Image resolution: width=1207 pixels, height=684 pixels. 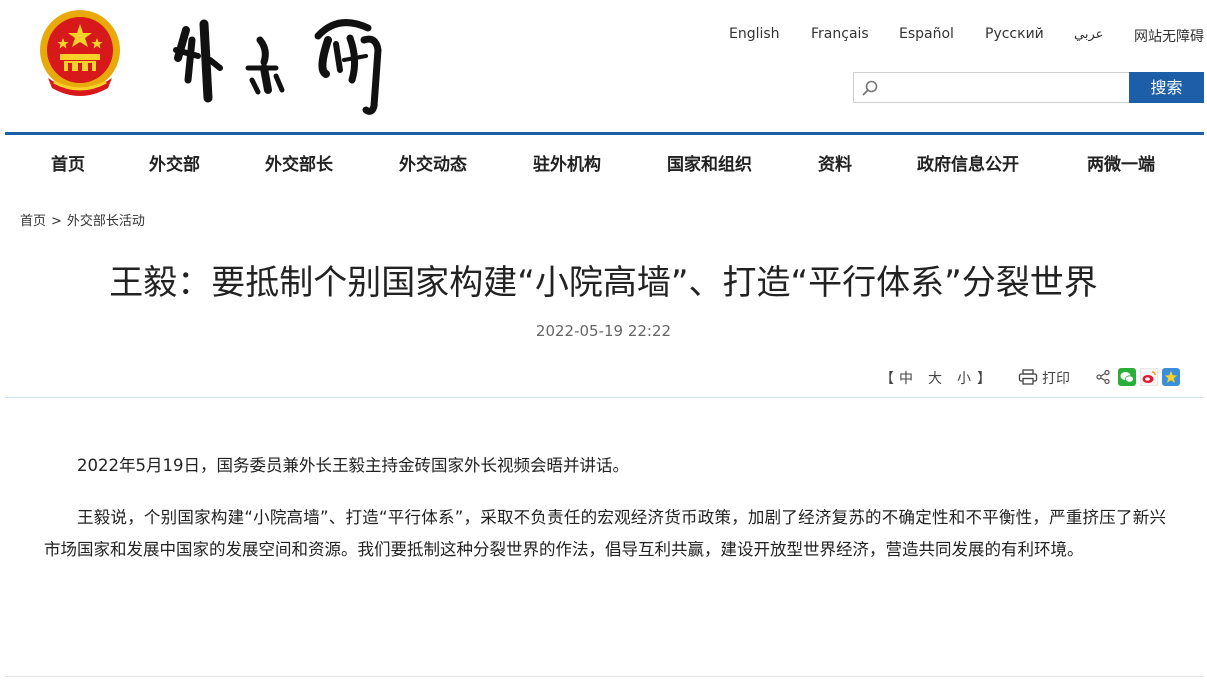 What do you see at coordinates (840, 34) in the screenshot?
I see `lang-french-link: Français` at bounding box center [840, 34].